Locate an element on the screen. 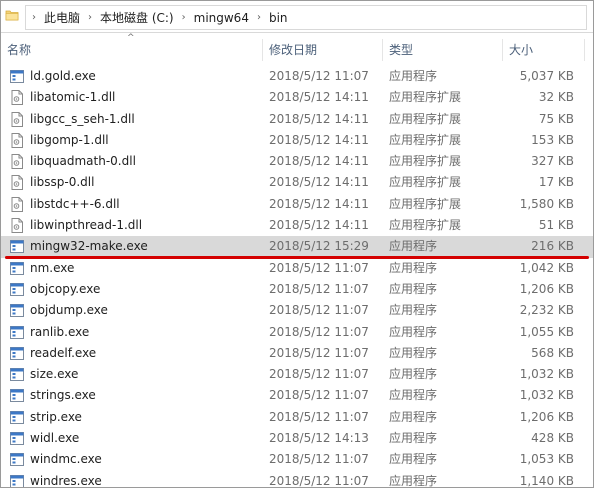 This screenshot has width=594, height=488. file-row: objdump.exe 2018/5/12 11:07 应用程序 2,232 KB is located at coordinates (297, 310).